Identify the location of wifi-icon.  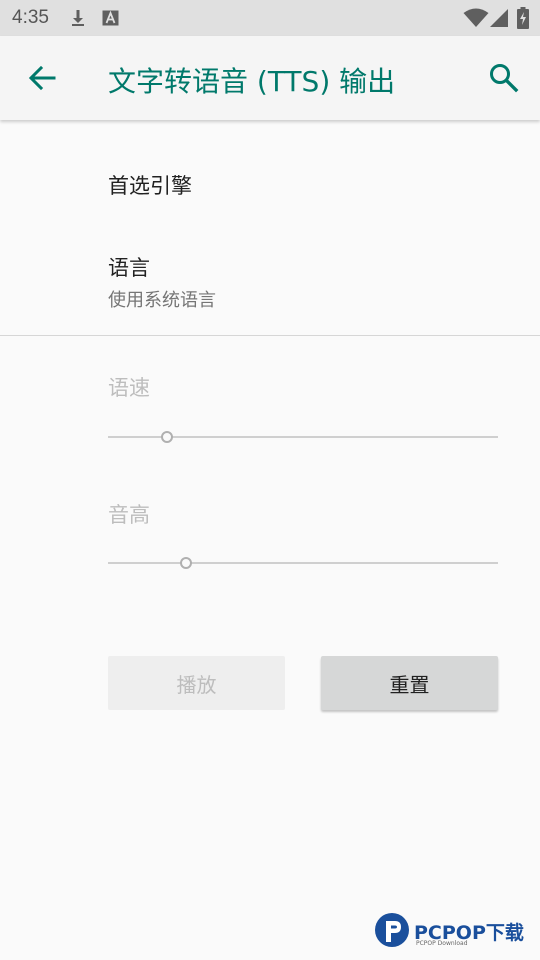
(476, 17).